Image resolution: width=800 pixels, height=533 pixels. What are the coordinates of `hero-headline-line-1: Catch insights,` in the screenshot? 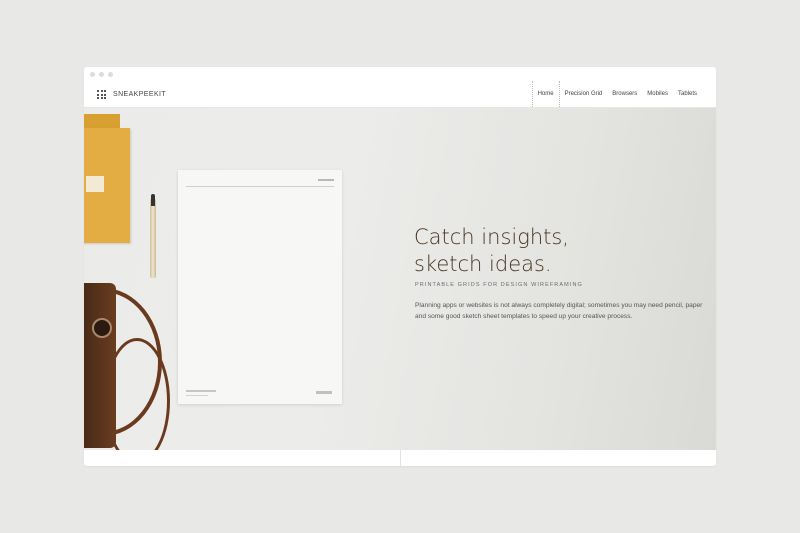 It's located at (491, 237).